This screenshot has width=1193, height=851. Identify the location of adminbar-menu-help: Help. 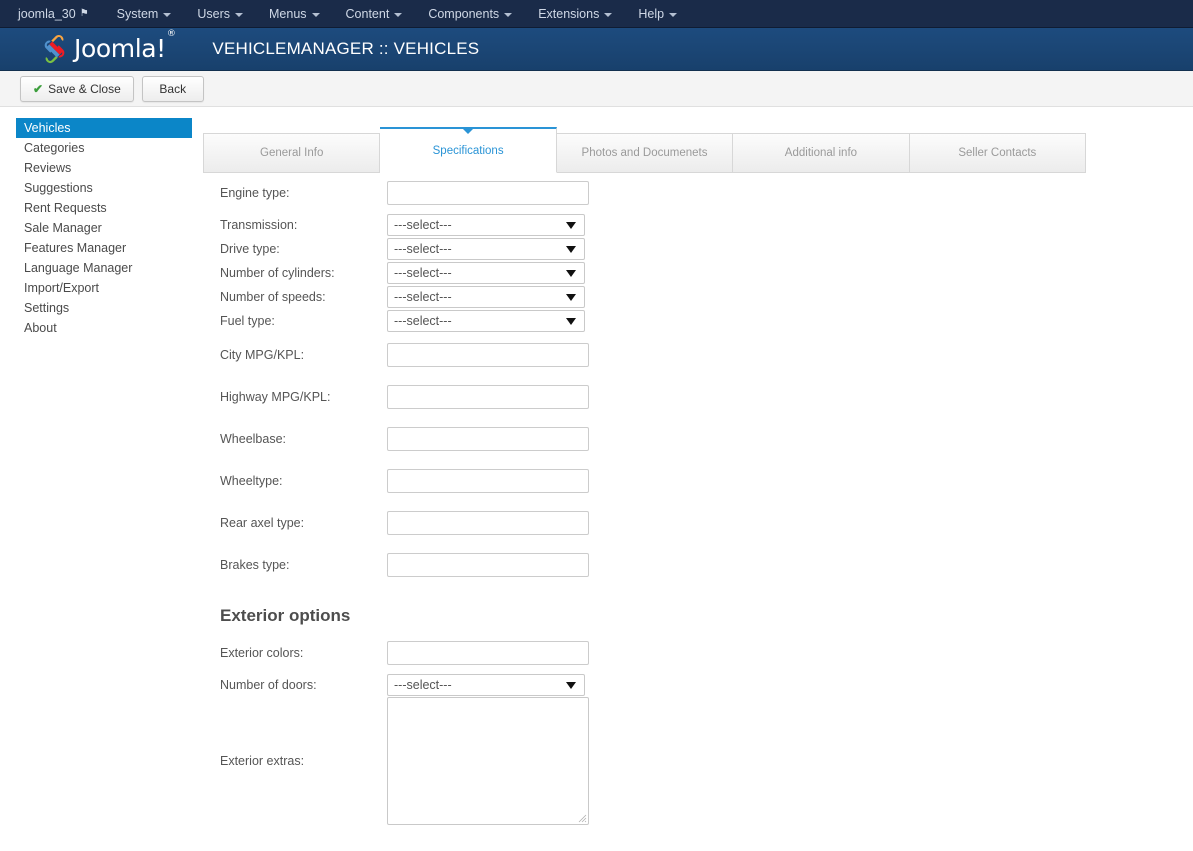
(658, 13).